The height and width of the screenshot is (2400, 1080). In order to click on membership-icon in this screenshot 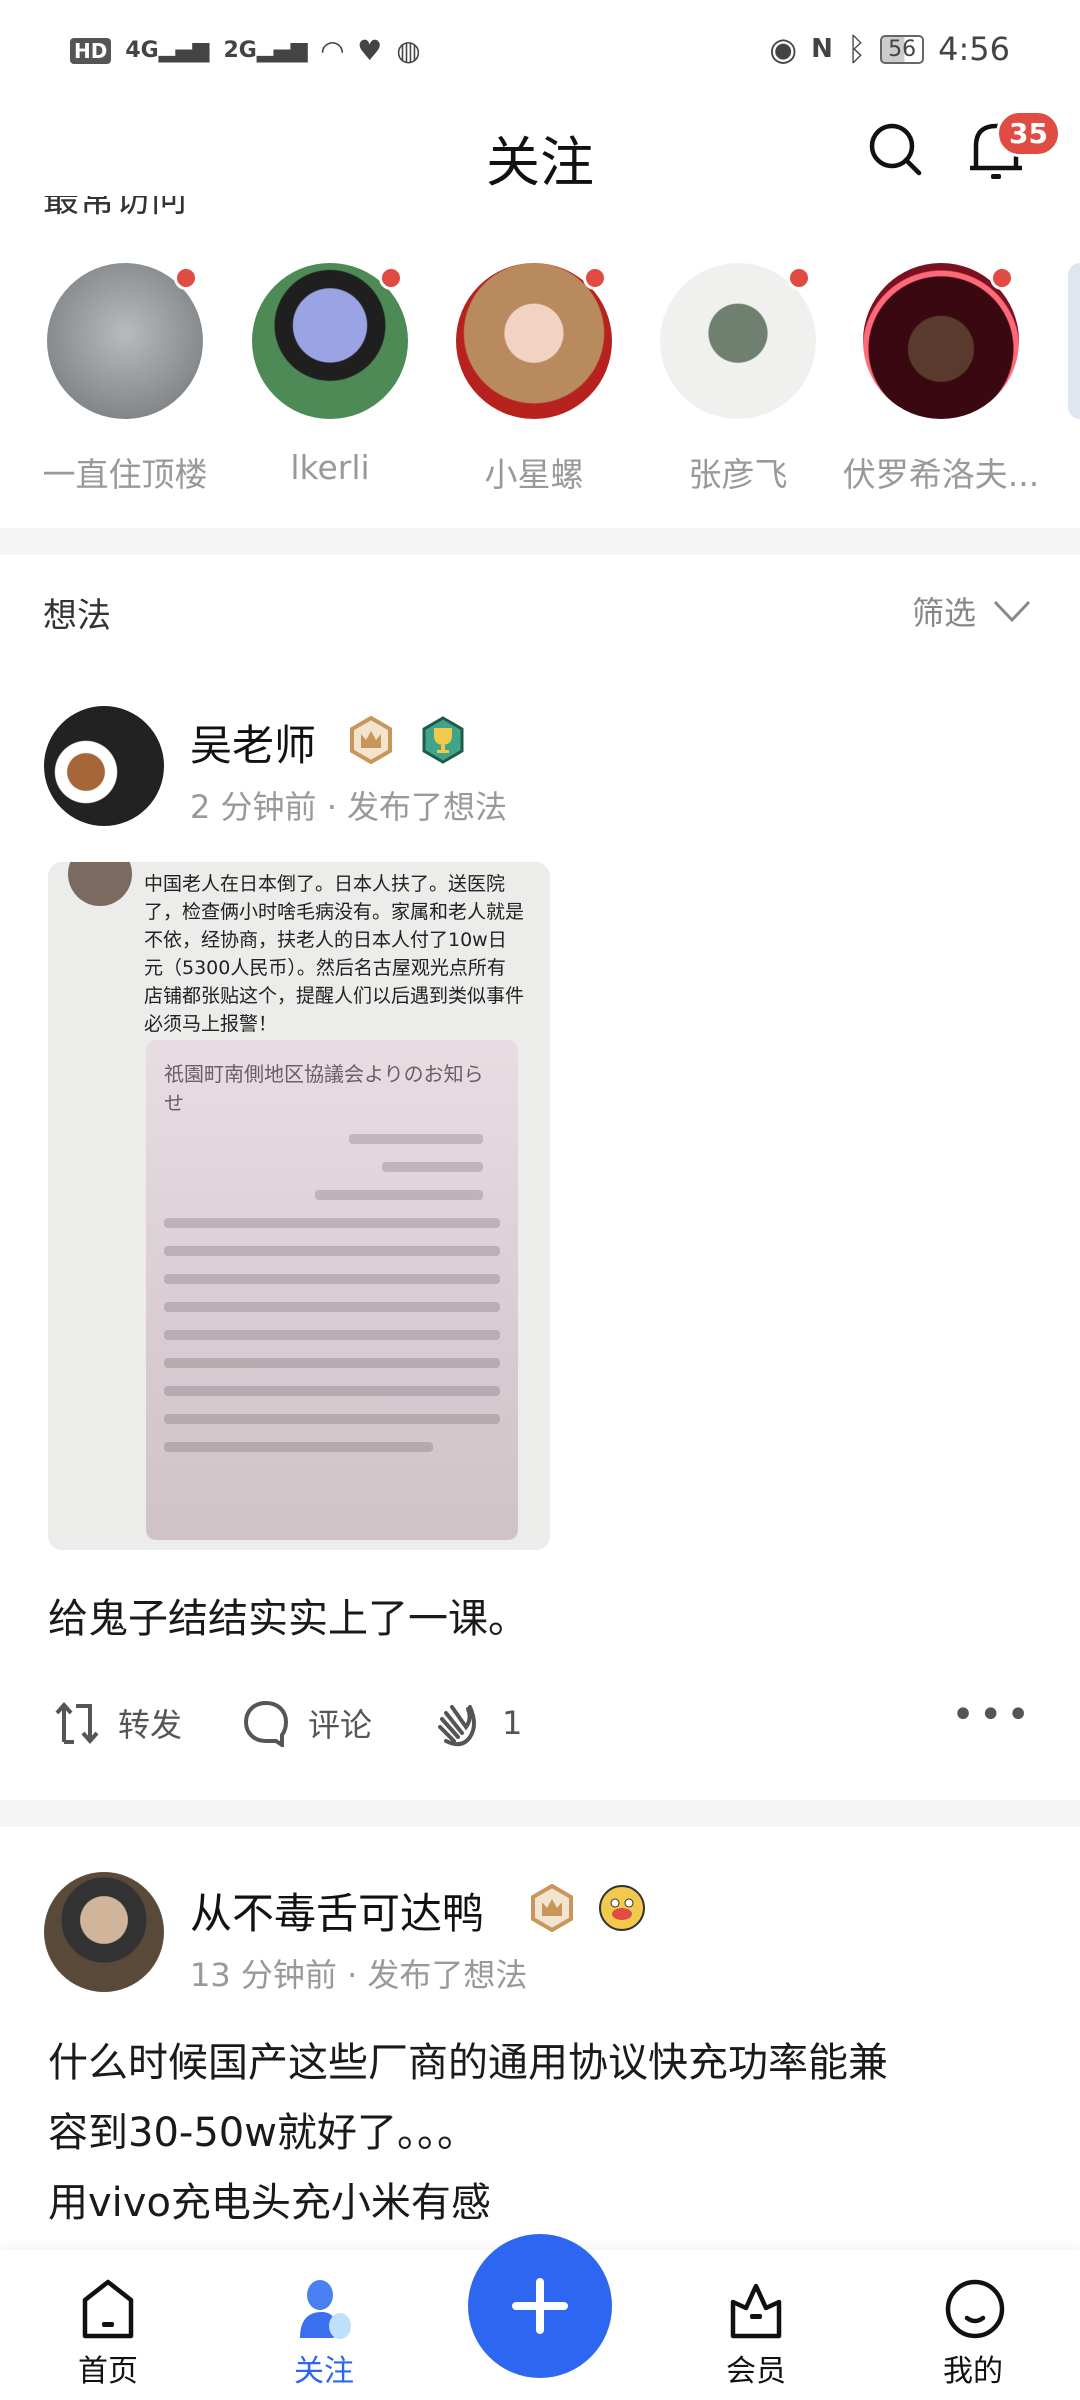, I will do `click(756, 2311)`.